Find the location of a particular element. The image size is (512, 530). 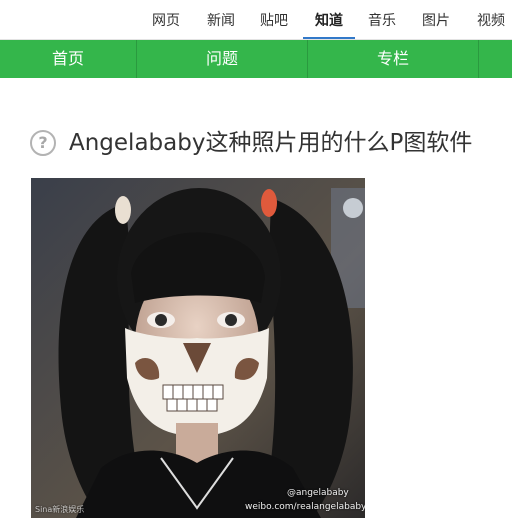

tab-webpage: 网页 is located at coordinates (166, 20).